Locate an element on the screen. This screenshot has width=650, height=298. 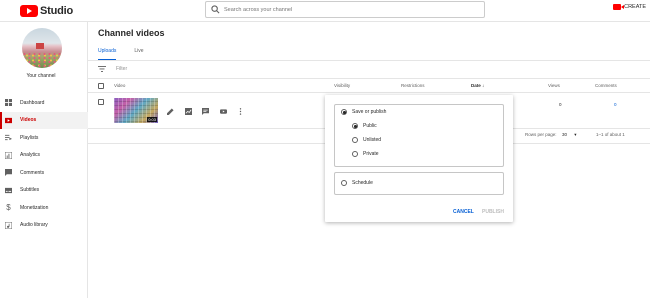
video-thumbnail: 0:03 is located at coordinates (136, 110).